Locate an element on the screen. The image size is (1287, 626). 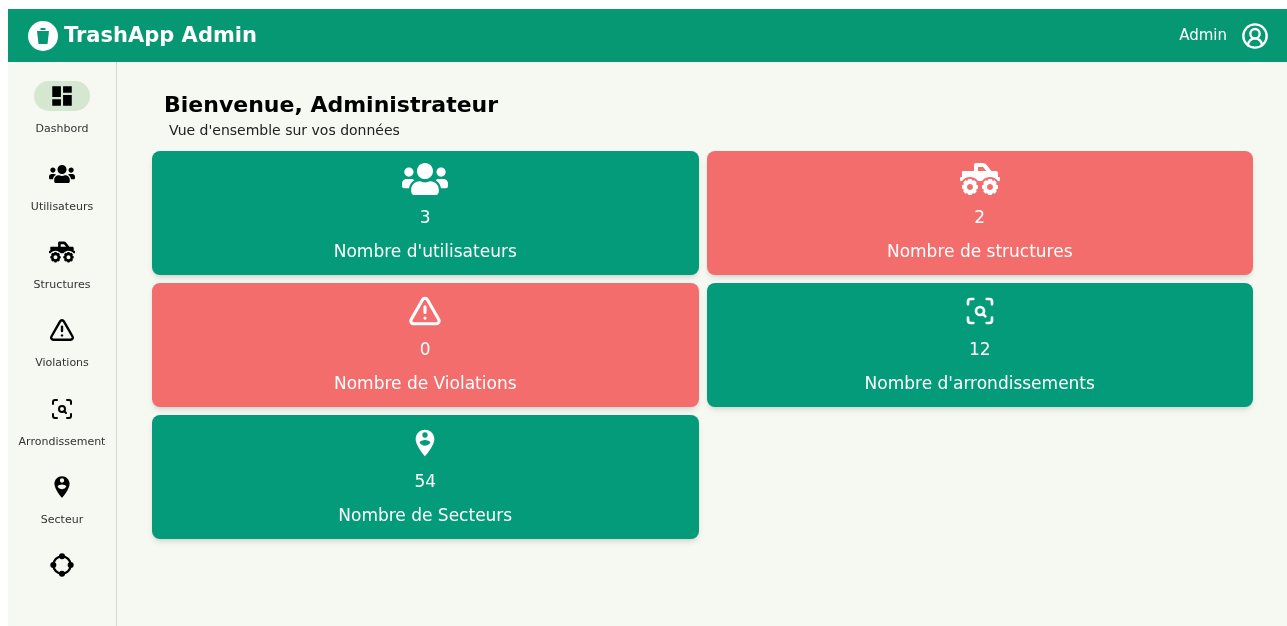
stat-value: 2 is located at coordinates (980, 217).